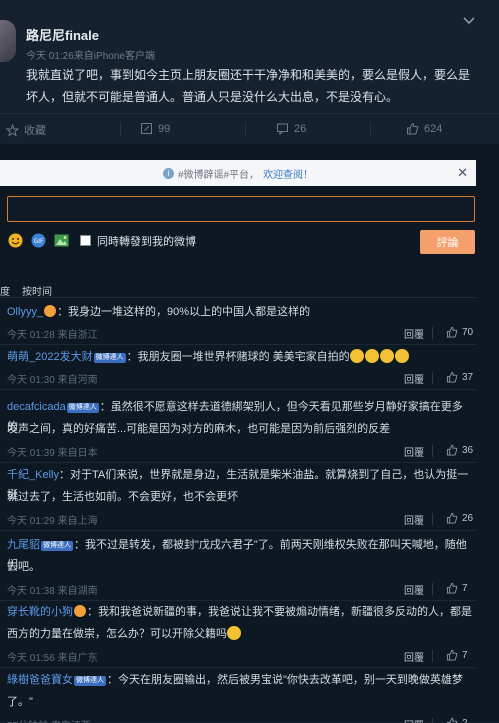  I want to click on comment-button: 26, so click(291, 128).